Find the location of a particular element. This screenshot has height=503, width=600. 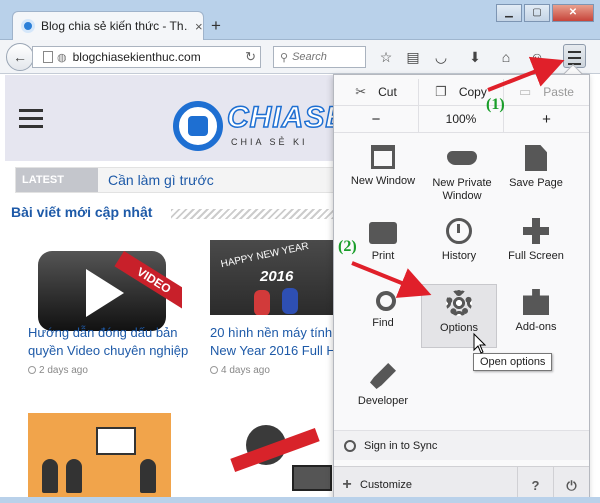

step-2-label: (2) is located at coordinates (347, 246).